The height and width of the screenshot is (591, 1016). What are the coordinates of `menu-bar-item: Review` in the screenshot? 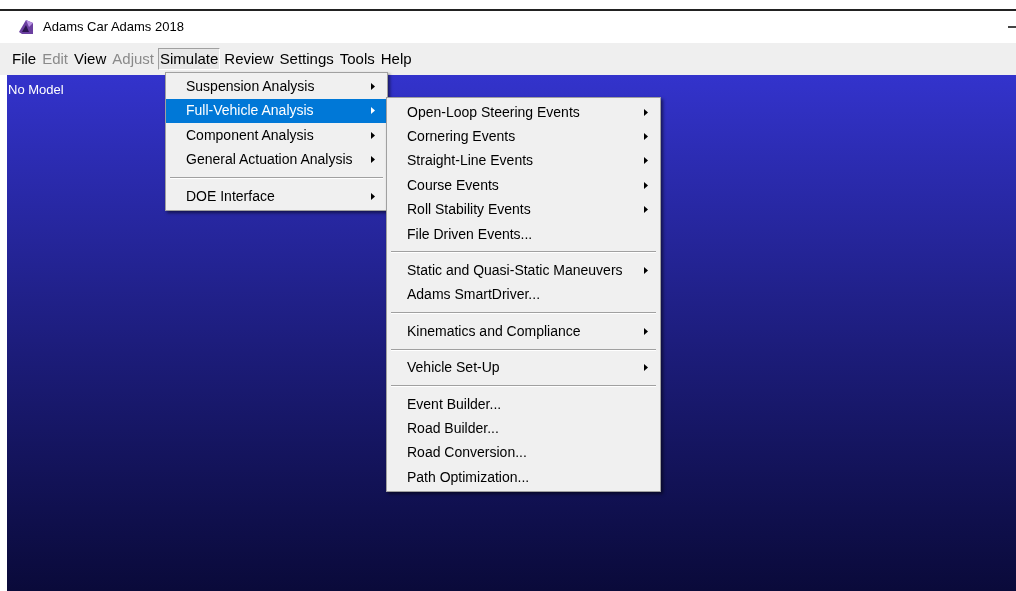 It's located at (249, 59).